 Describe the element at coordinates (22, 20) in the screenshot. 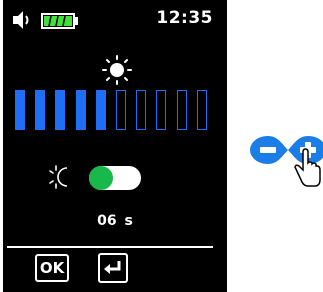

I see `speaker-icon` at that location.